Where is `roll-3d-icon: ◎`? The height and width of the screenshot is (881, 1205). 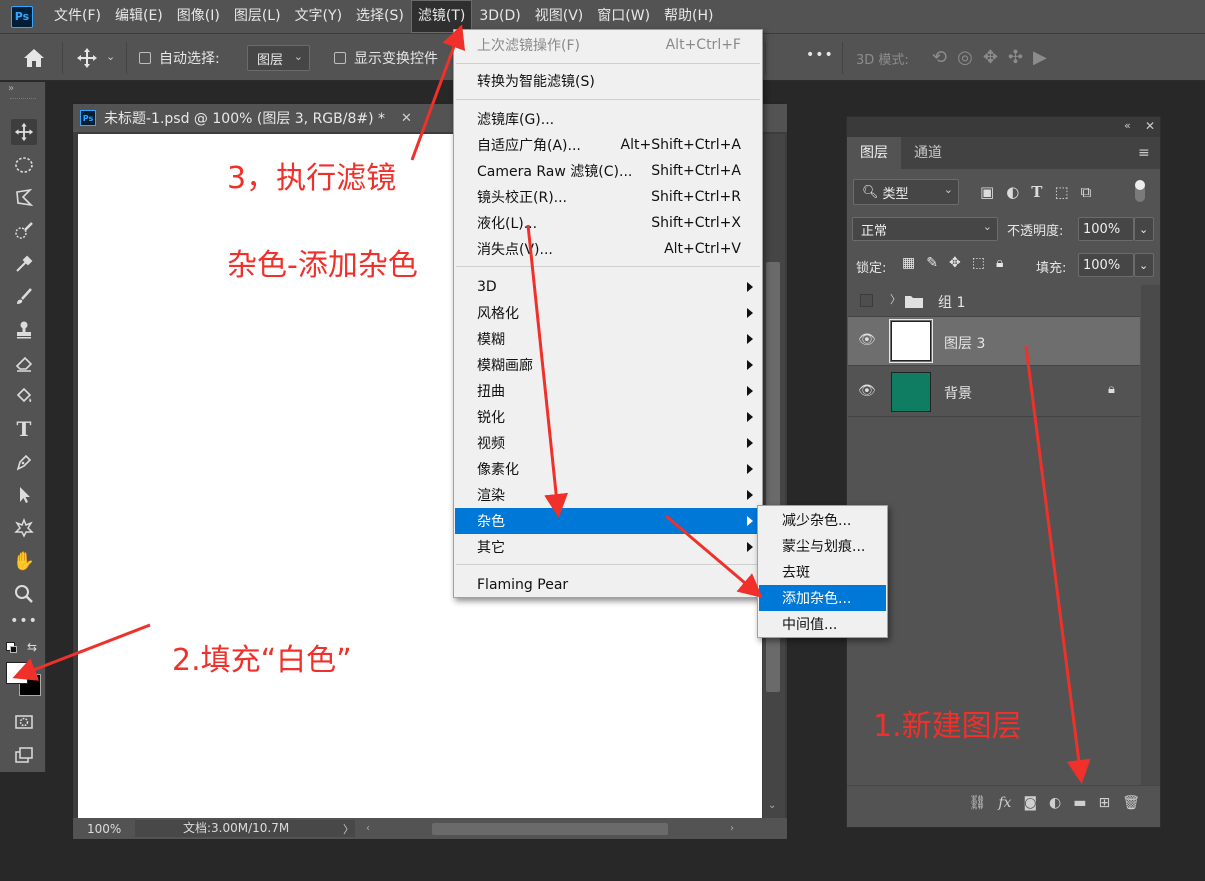 roll-3d-icon: ◎ is located at coordinates (965, 57).